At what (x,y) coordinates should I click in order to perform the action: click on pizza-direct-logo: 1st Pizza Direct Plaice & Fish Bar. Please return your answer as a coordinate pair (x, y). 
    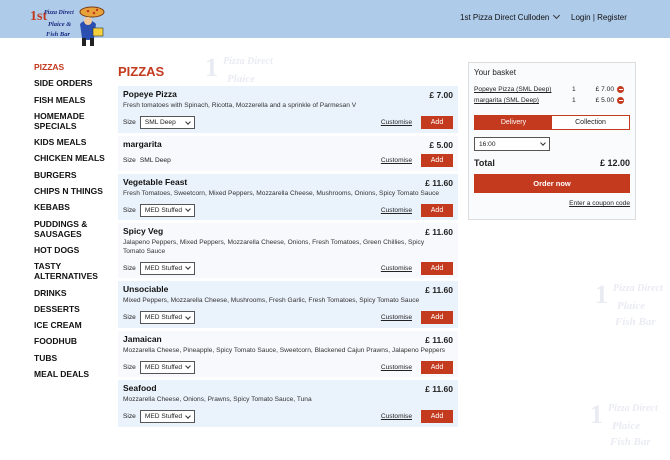
    Looking at the image, I should click on (70, 25).